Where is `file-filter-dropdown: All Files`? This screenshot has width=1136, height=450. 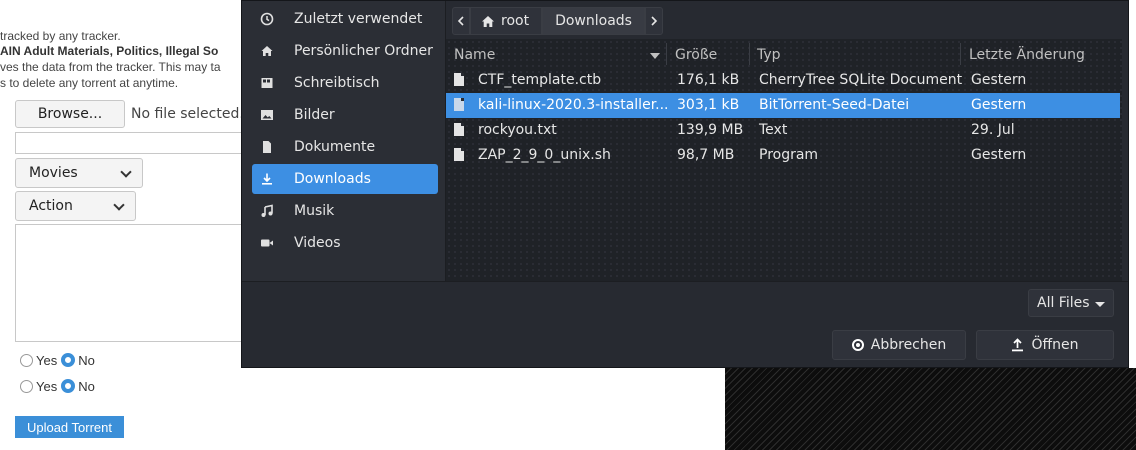 file-filter-dropdown: All Files is located at coordinates (1071, 303).